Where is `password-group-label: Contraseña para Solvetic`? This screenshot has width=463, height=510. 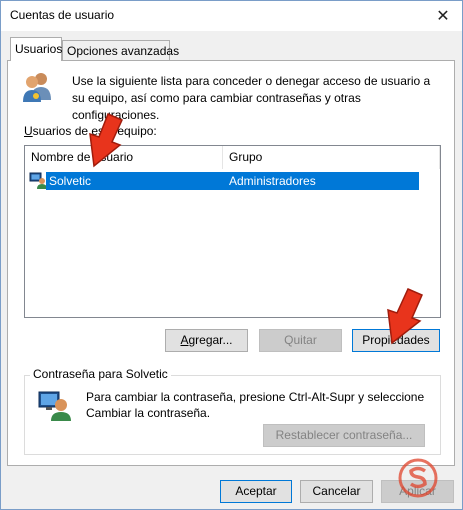 password-group-label: Contraseña para Solvetic is located at coordinates (100, 374).